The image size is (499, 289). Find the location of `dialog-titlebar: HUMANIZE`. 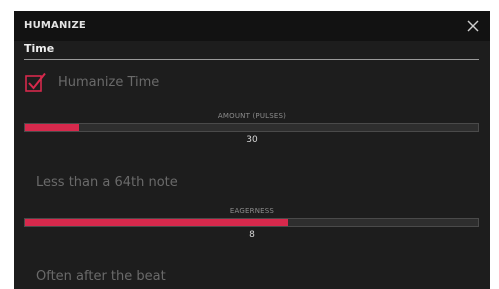

dialog-titlebar: HUMANIZE is located at coordinates (252, 26).